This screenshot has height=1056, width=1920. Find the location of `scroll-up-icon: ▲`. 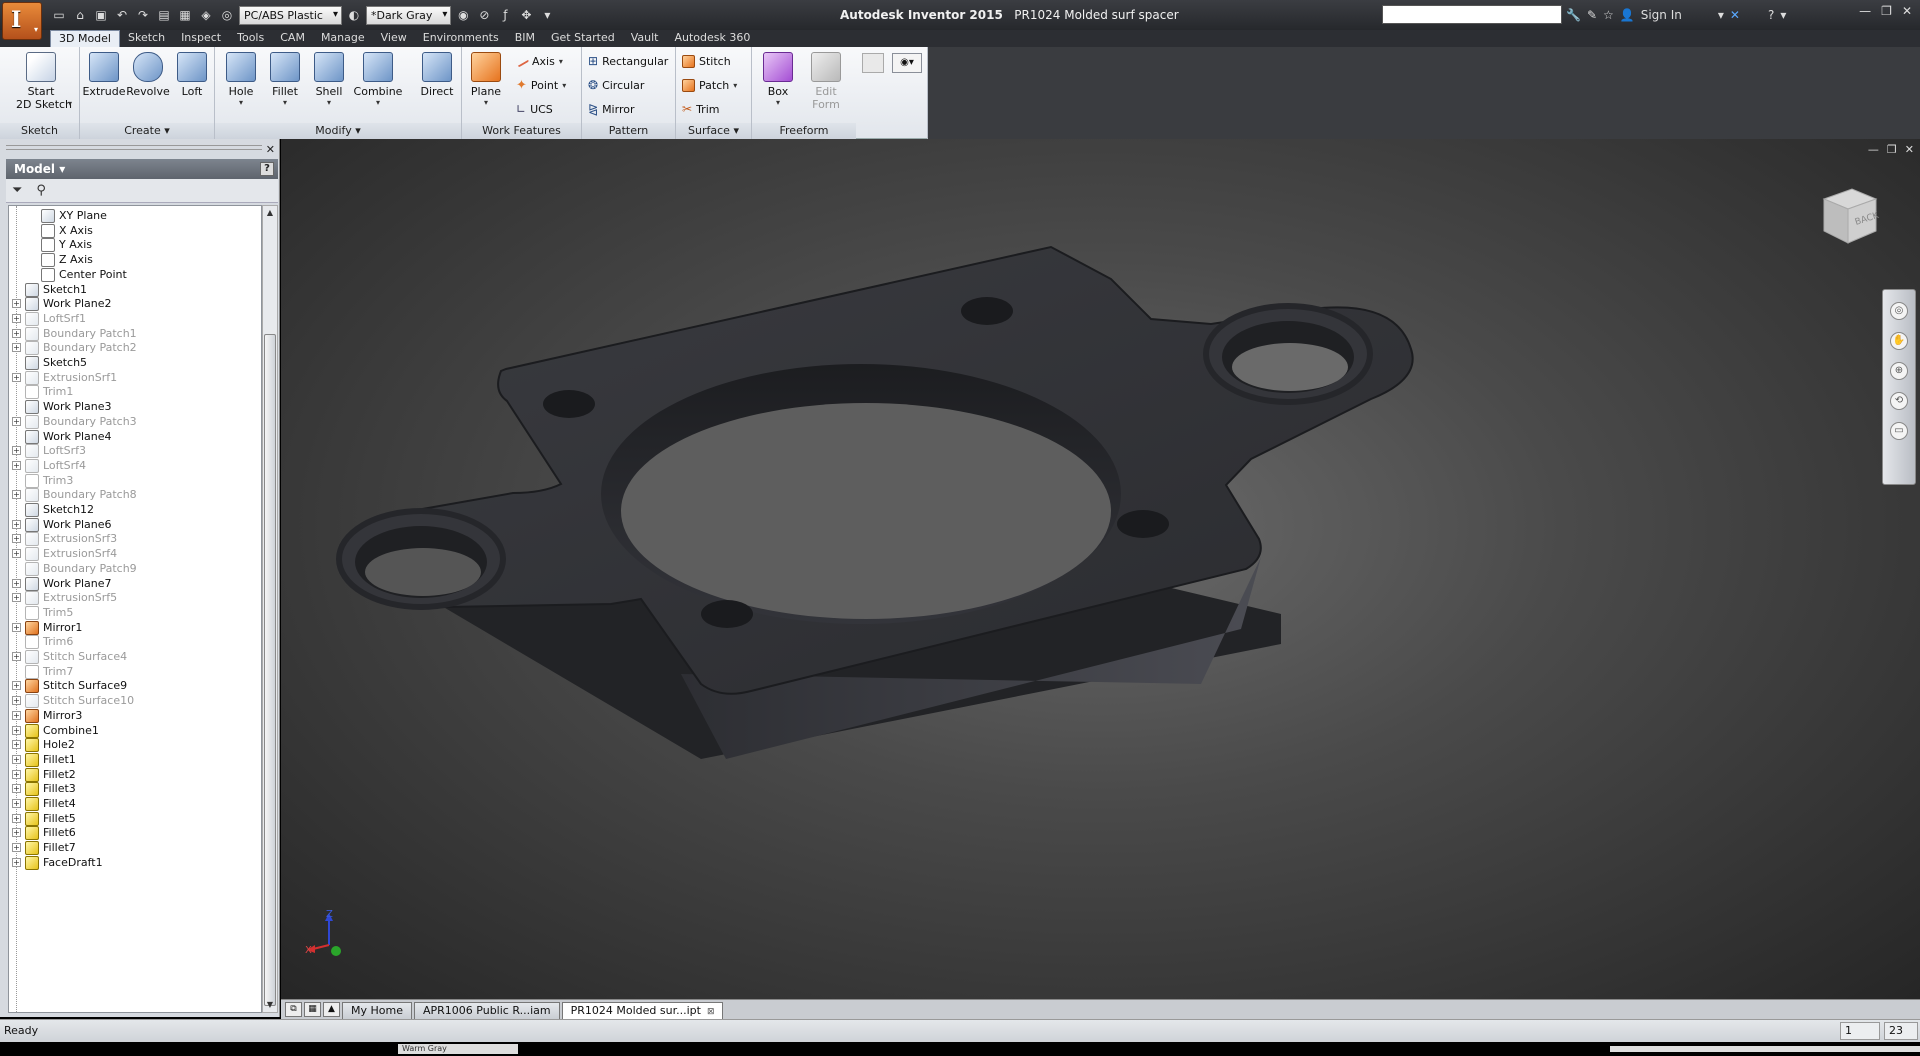

scroll-up-icon: ▲ is located at coordinates (270, 213).